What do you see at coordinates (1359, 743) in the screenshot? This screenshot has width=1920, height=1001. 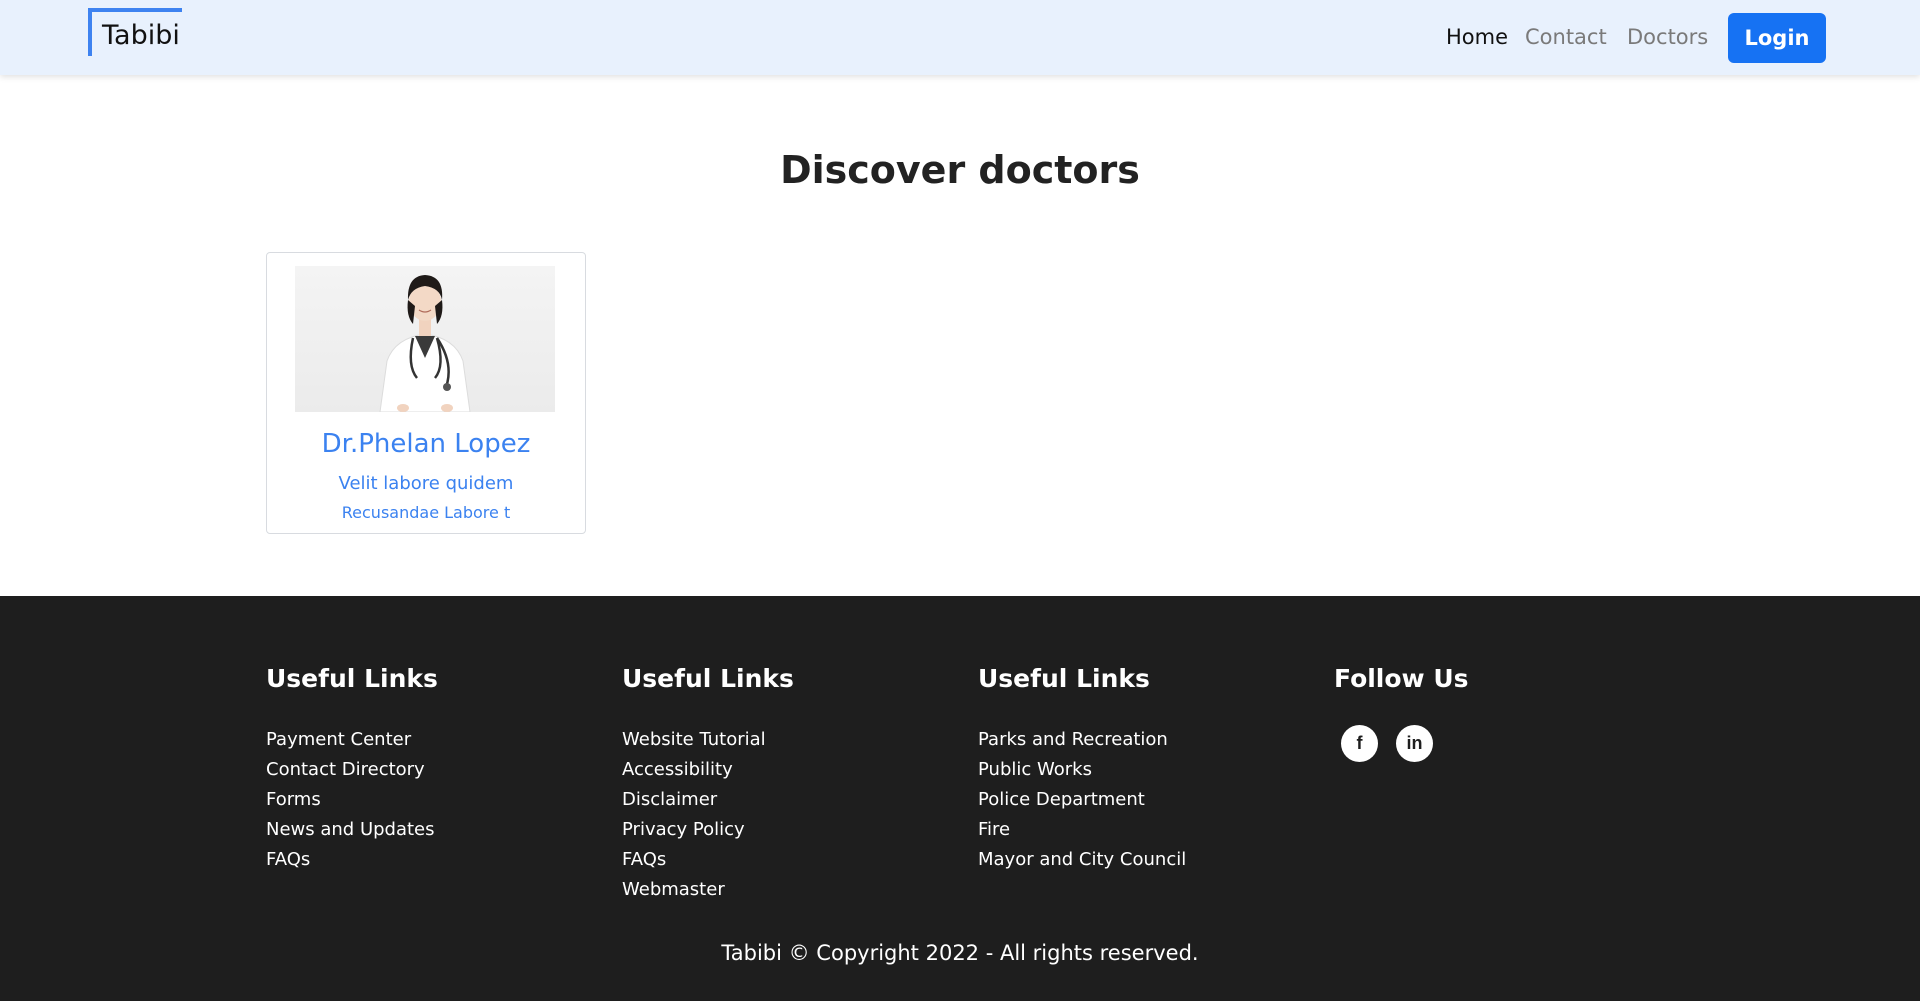 I see `facebook-icon: f` at bounding box center [1359, 743].